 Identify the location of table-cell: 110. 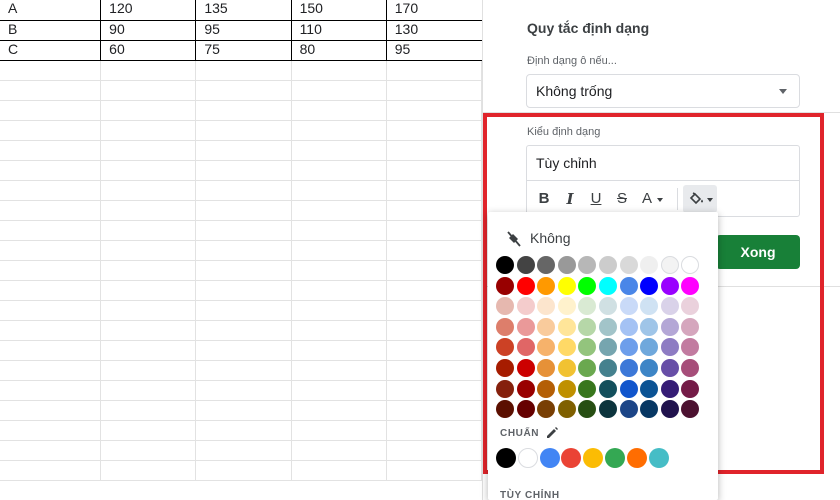
(339, 30).